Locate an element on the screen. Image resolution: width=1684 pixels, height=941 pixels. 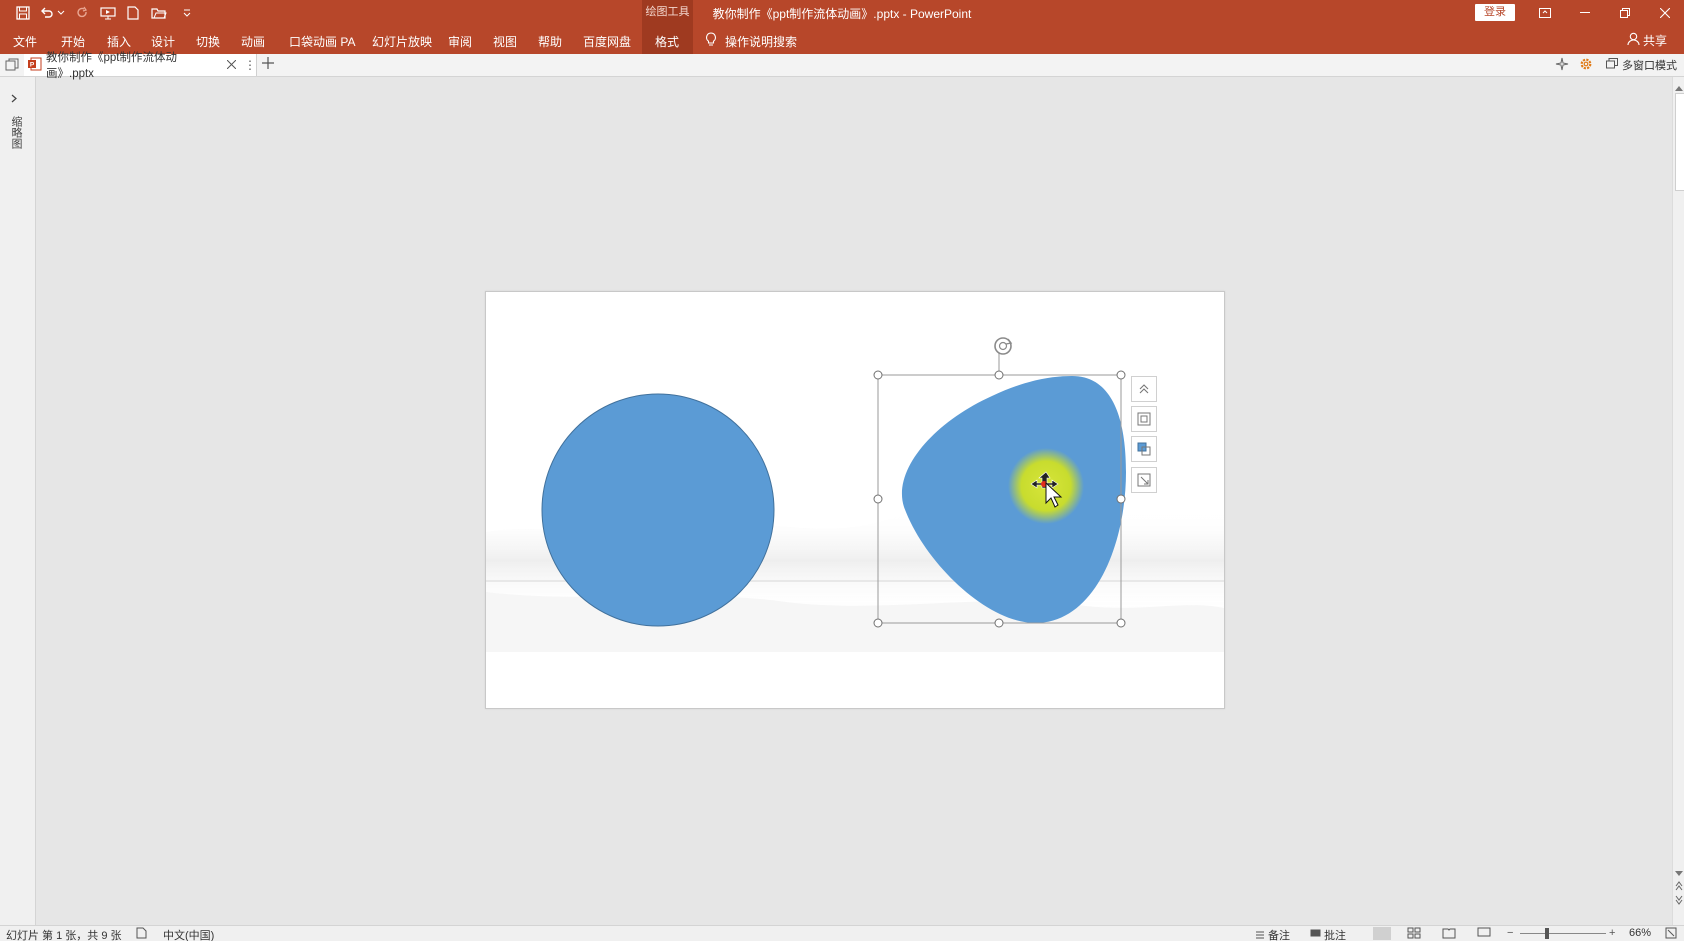
share-button: 共享 is located at coordinates (1647, 40).